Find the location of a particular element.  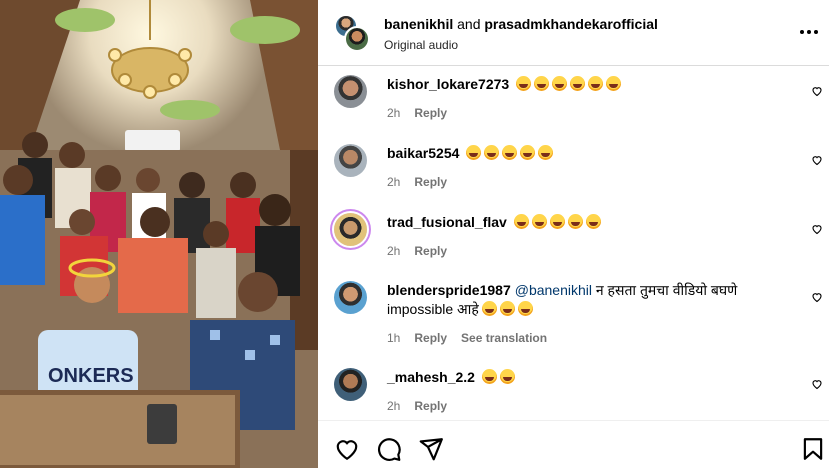

post-actions-bar is located at coordinates (573, 444).